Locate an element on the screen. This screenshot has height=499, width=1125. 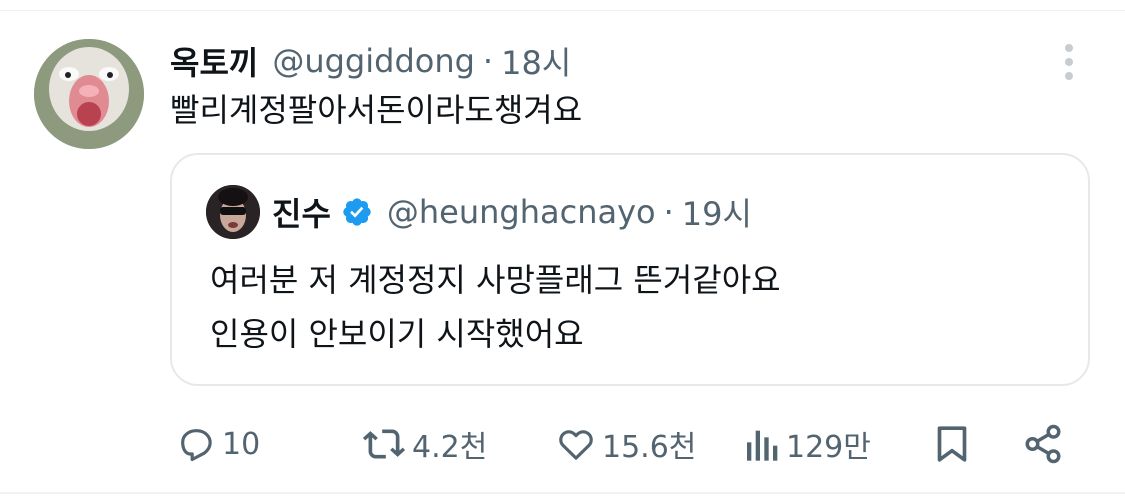
repost-count: 4.2천 is located at coordinates (450, 447).